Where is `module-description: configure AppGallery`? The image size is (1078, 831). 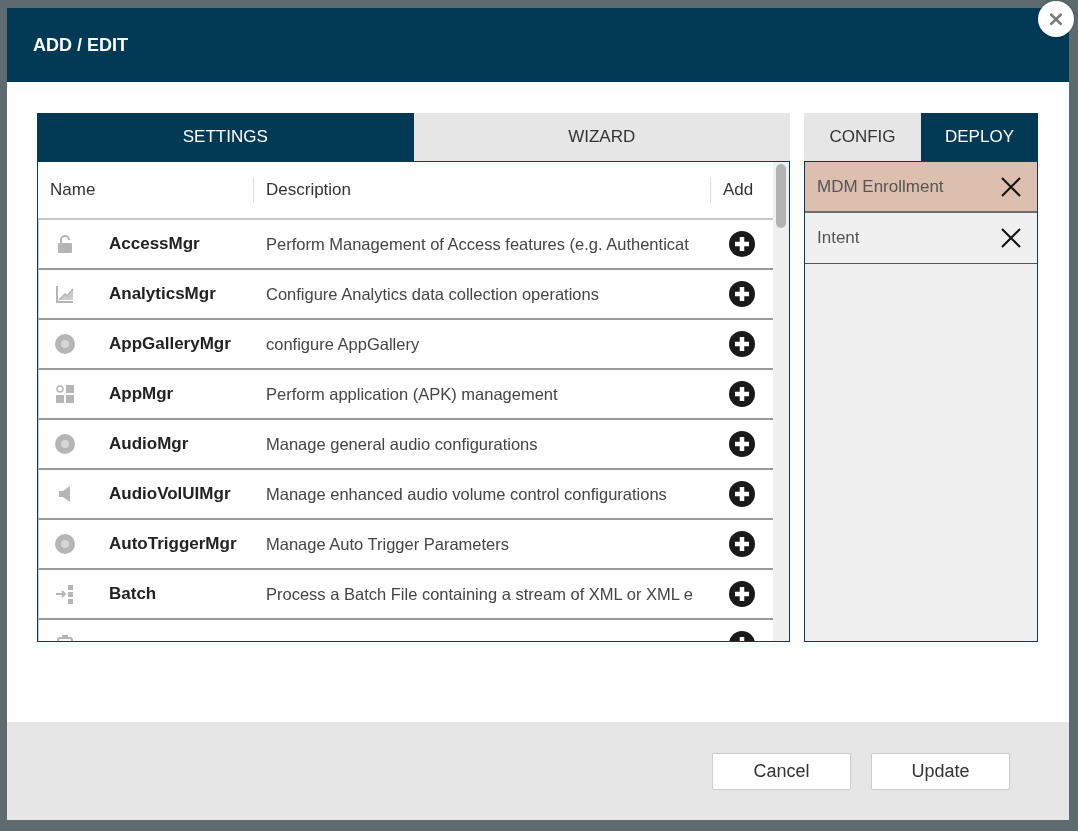 module-description: configure AppGallery is located at coordinates (343, 344).